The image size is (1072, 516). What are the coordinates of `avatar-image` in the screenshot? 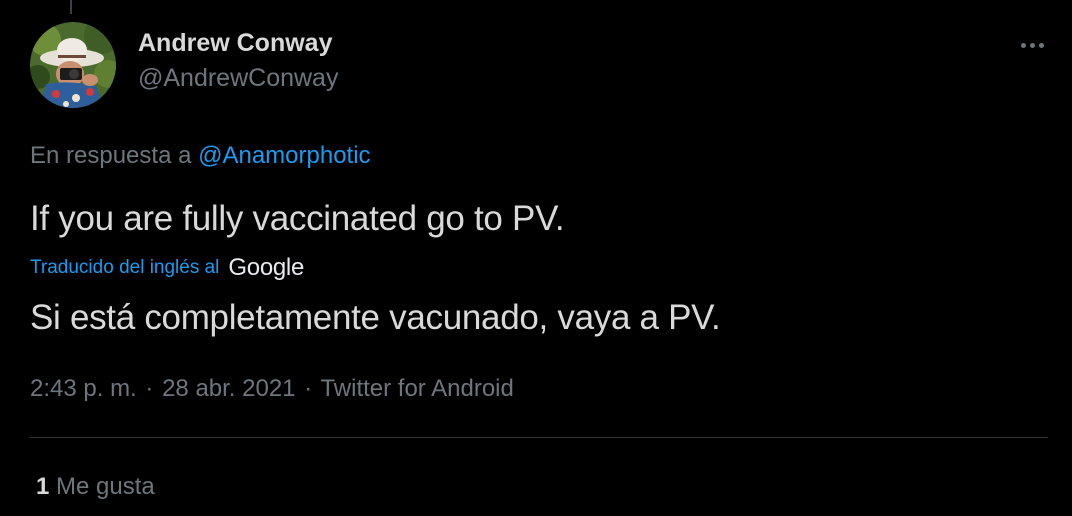 It's located at (73, 65).